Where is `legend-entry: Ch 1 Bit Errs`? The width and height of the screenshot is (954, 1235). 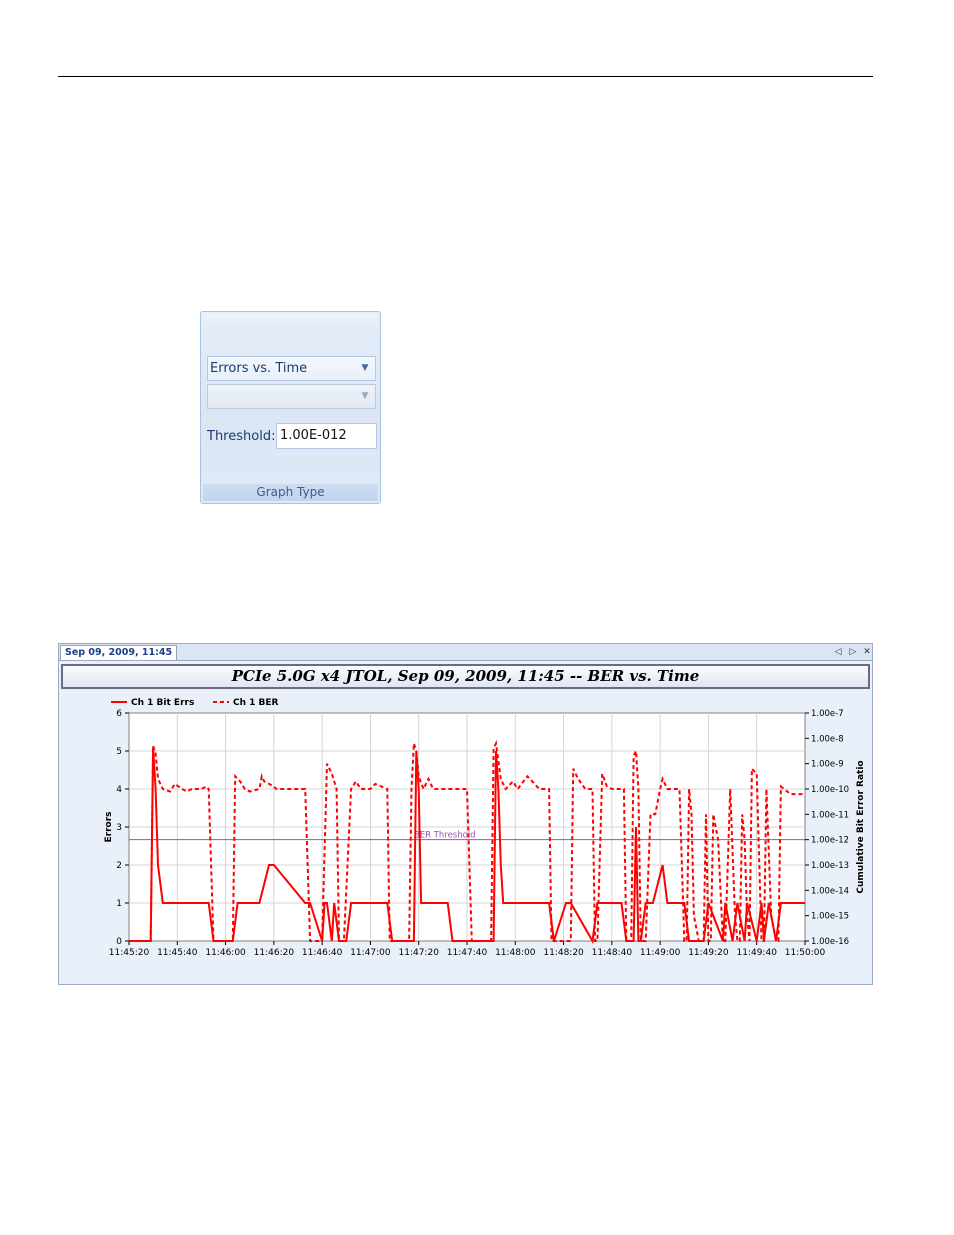 legend-entry: Ch 1 Bit Errs is located at coordinates (162, 703).